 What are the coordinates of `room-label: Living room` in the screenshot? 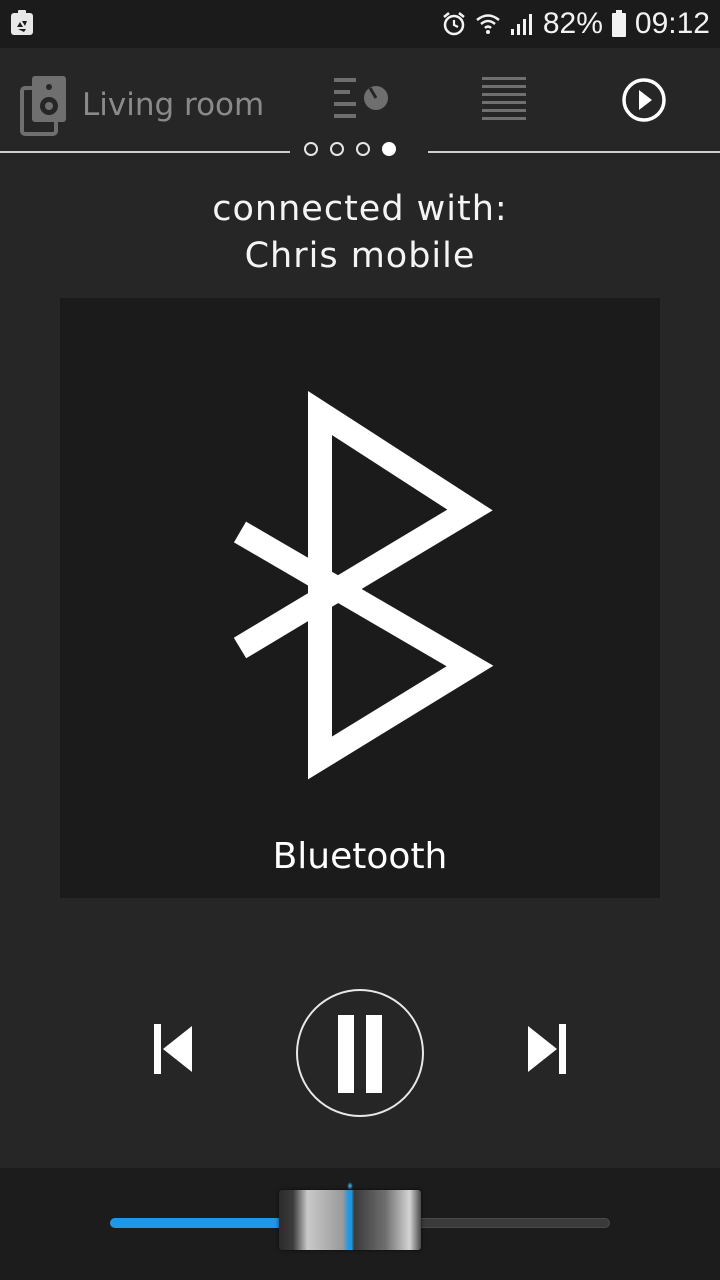 It's located at (173, 105).